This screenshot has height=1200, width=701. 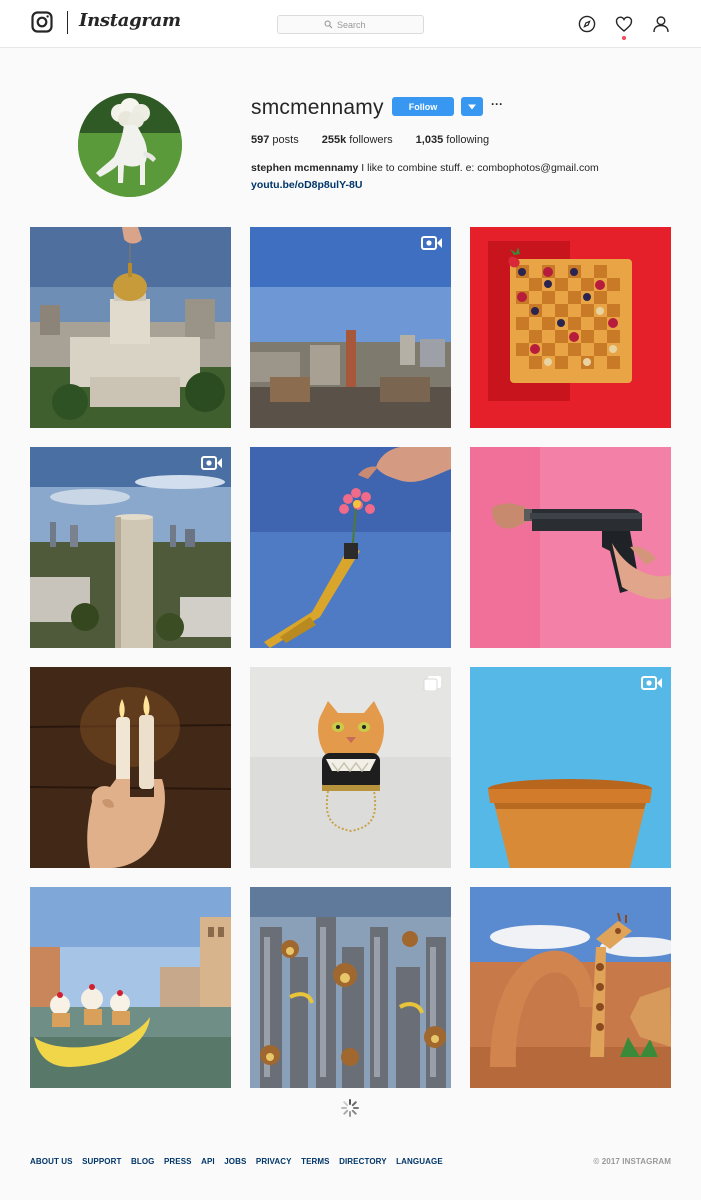 I want to click on heart-activity-icon, so click(x=624, y=24).